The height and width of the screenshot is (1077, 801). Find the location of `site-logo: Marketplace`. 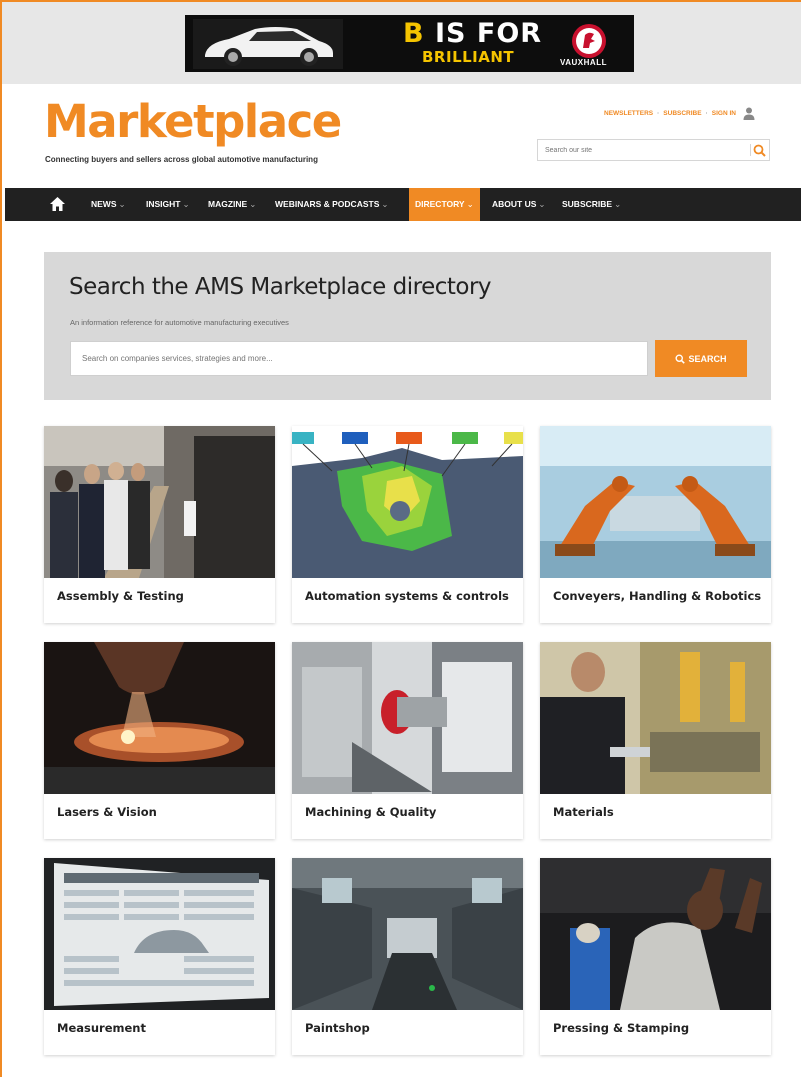

site-logo: Marketplace is located at coordinates (193, 121).